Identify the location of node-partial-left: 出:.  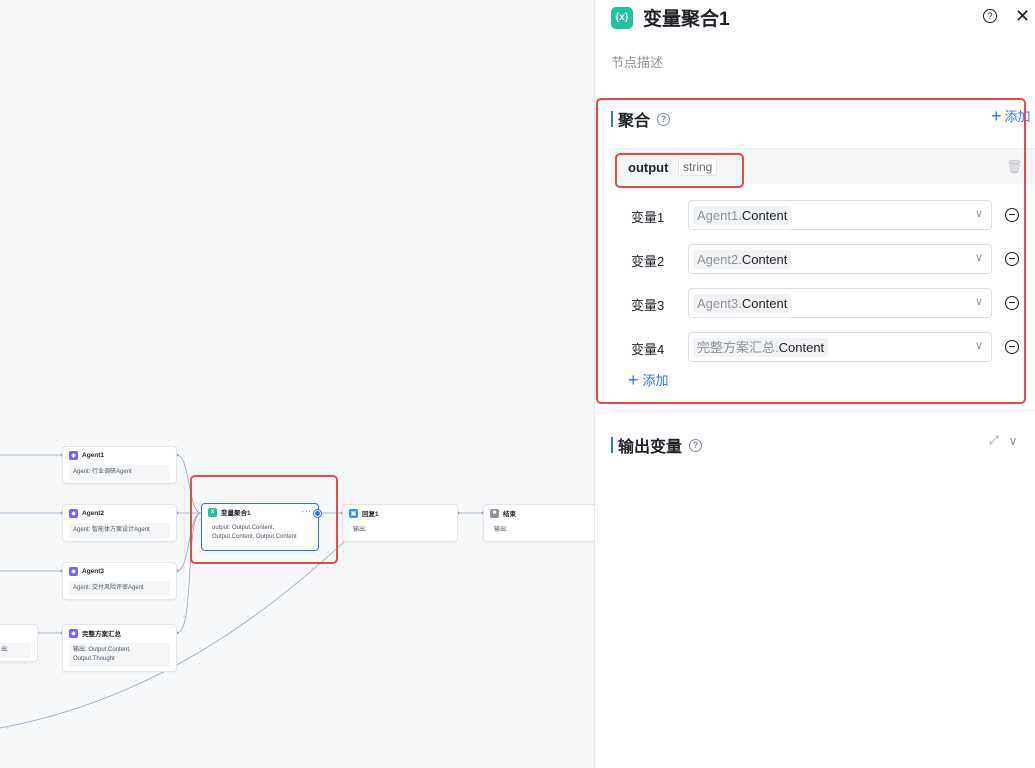
(19, 643).